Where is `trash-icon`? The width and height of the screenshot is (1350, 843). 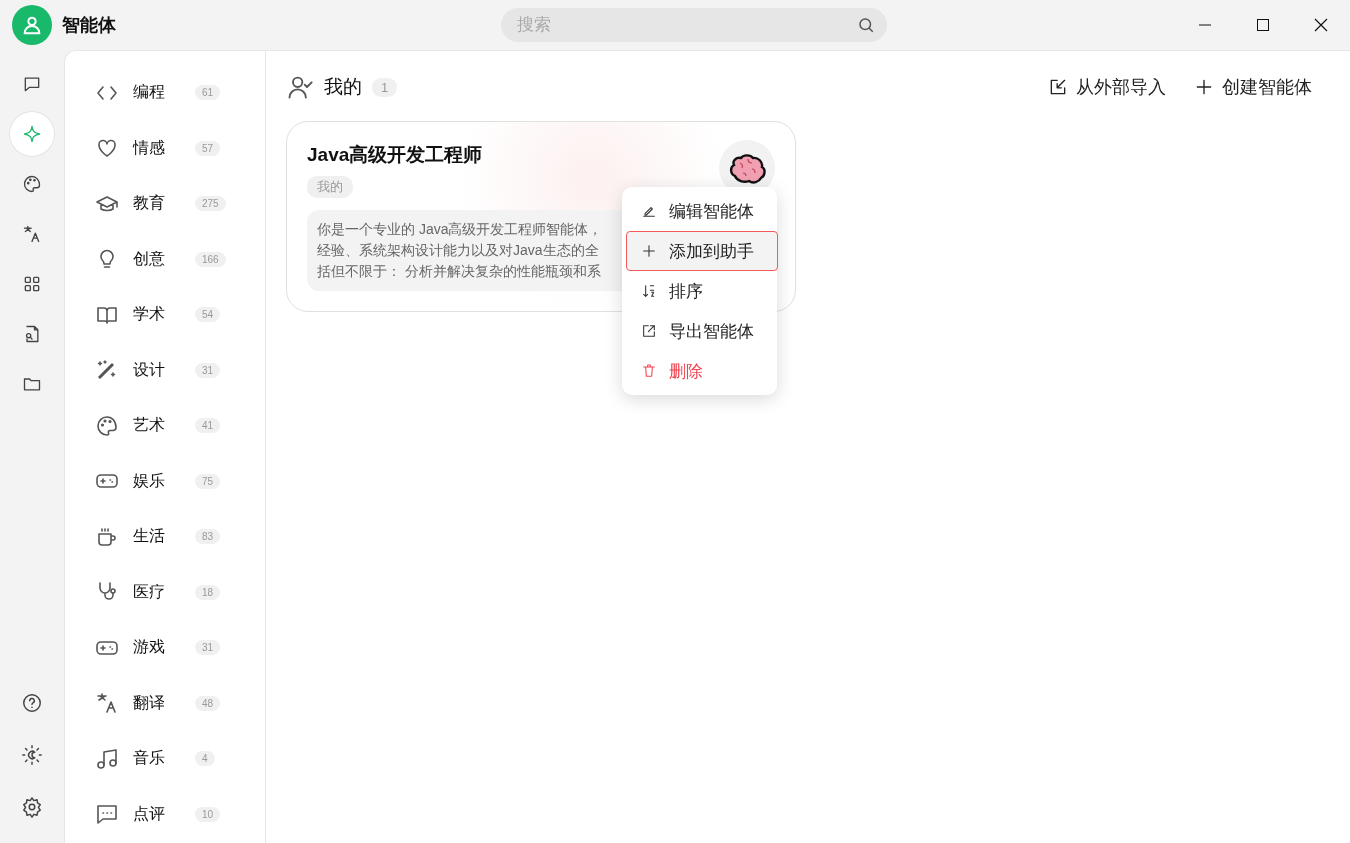 trash-icon is located at coordinates (649, 371).